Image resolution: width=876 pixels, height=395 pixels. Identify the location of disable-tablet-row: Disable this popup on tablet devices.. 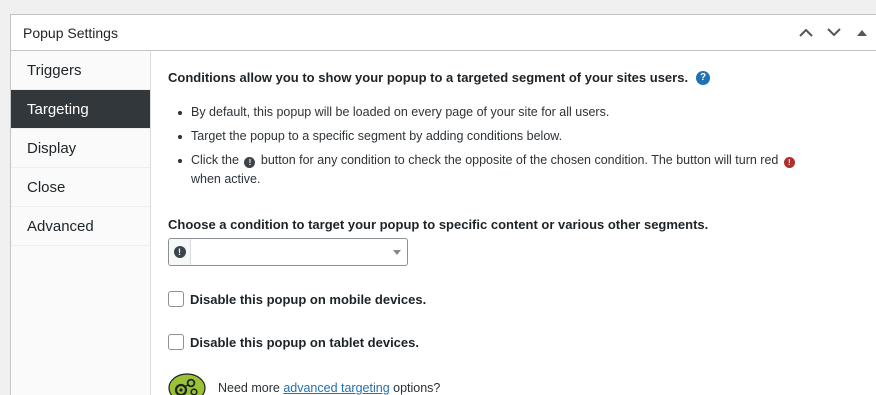
(293, 342).